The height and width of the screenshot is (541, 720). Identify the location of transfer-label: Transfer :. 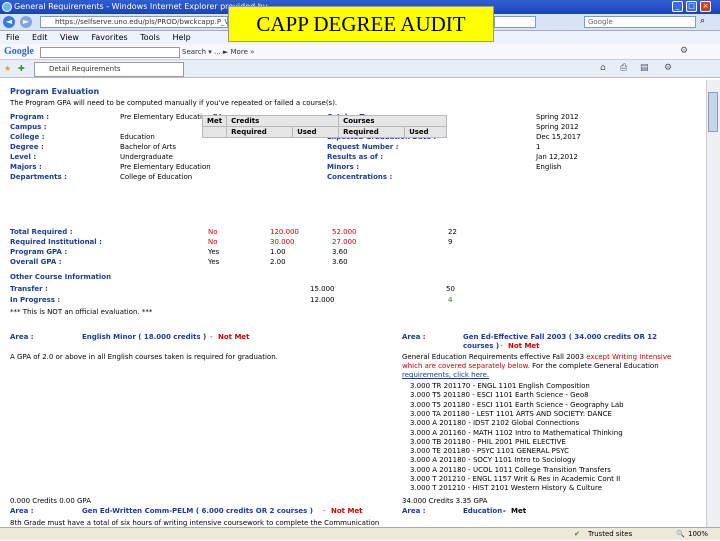
(29, 289).